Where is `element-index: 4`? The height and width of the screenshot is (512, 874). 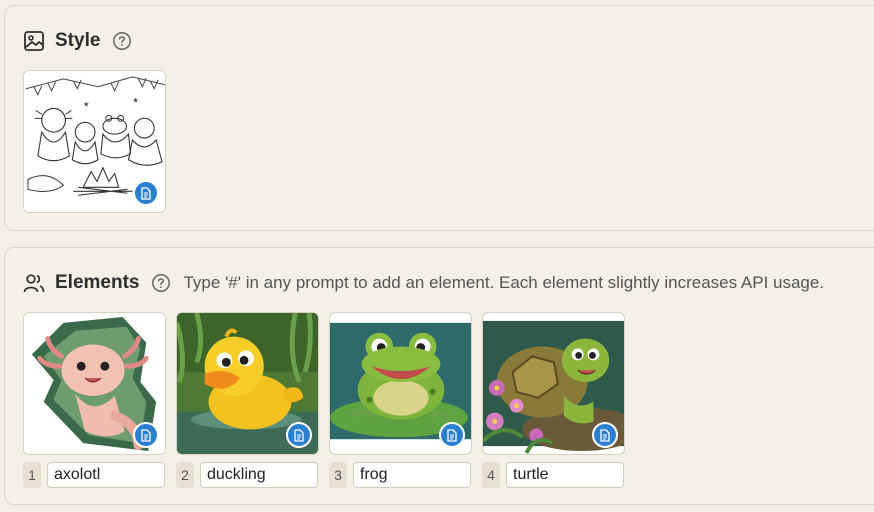 element-index: 4 is located at coordinates (491, 475).